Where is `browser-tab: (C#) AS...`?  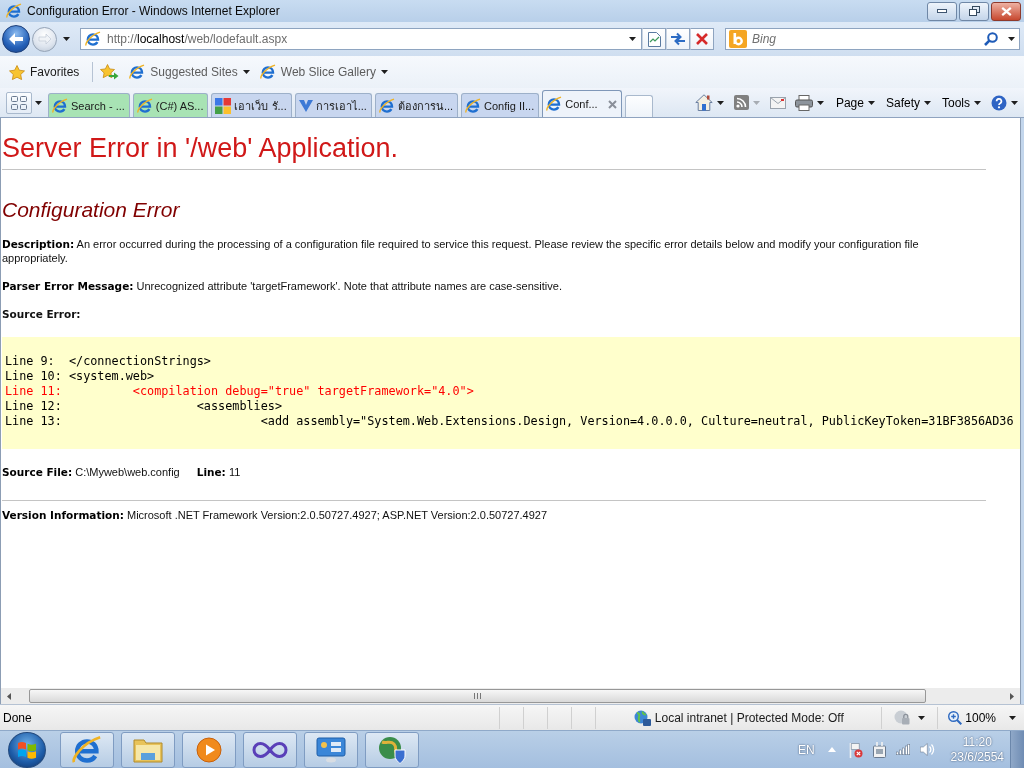
browser-tab: (C#) AS... is located at coordinates (170, 105).